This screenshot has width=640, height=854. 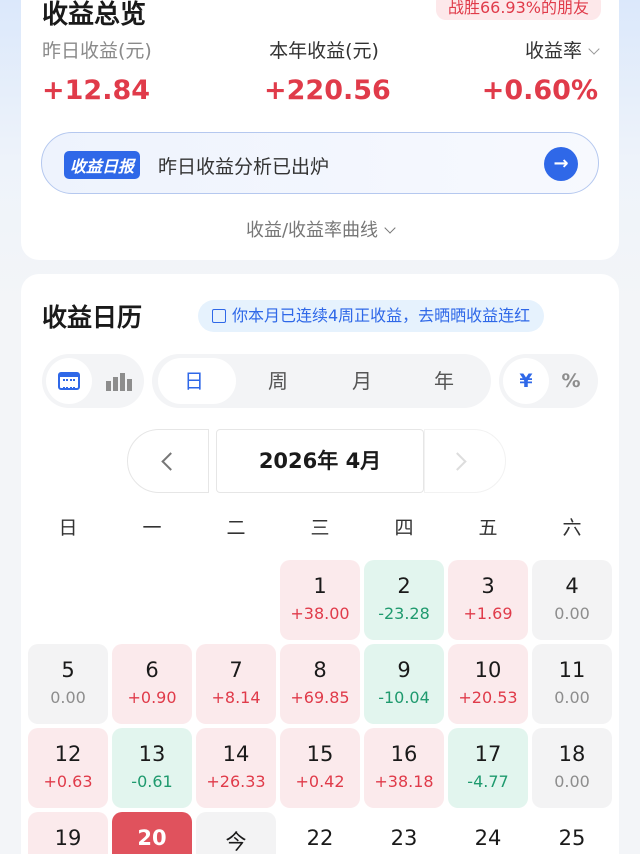 I want to click on calendar-icon, so click(x=69, y=381).